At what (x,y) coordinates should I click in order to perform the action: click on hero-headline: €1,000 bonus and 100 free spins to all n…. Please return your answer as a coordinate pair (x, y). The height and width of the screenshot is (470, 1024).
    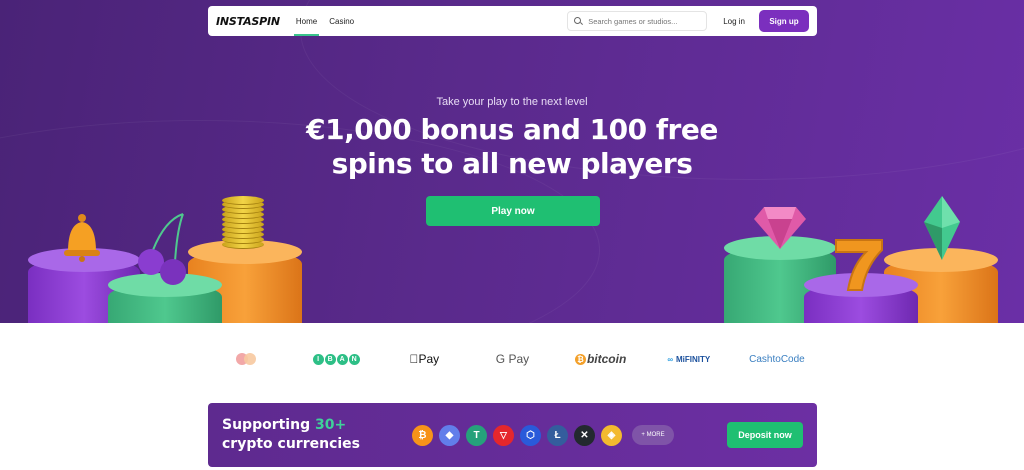
    Looking at the image, I should click on (512, 147).